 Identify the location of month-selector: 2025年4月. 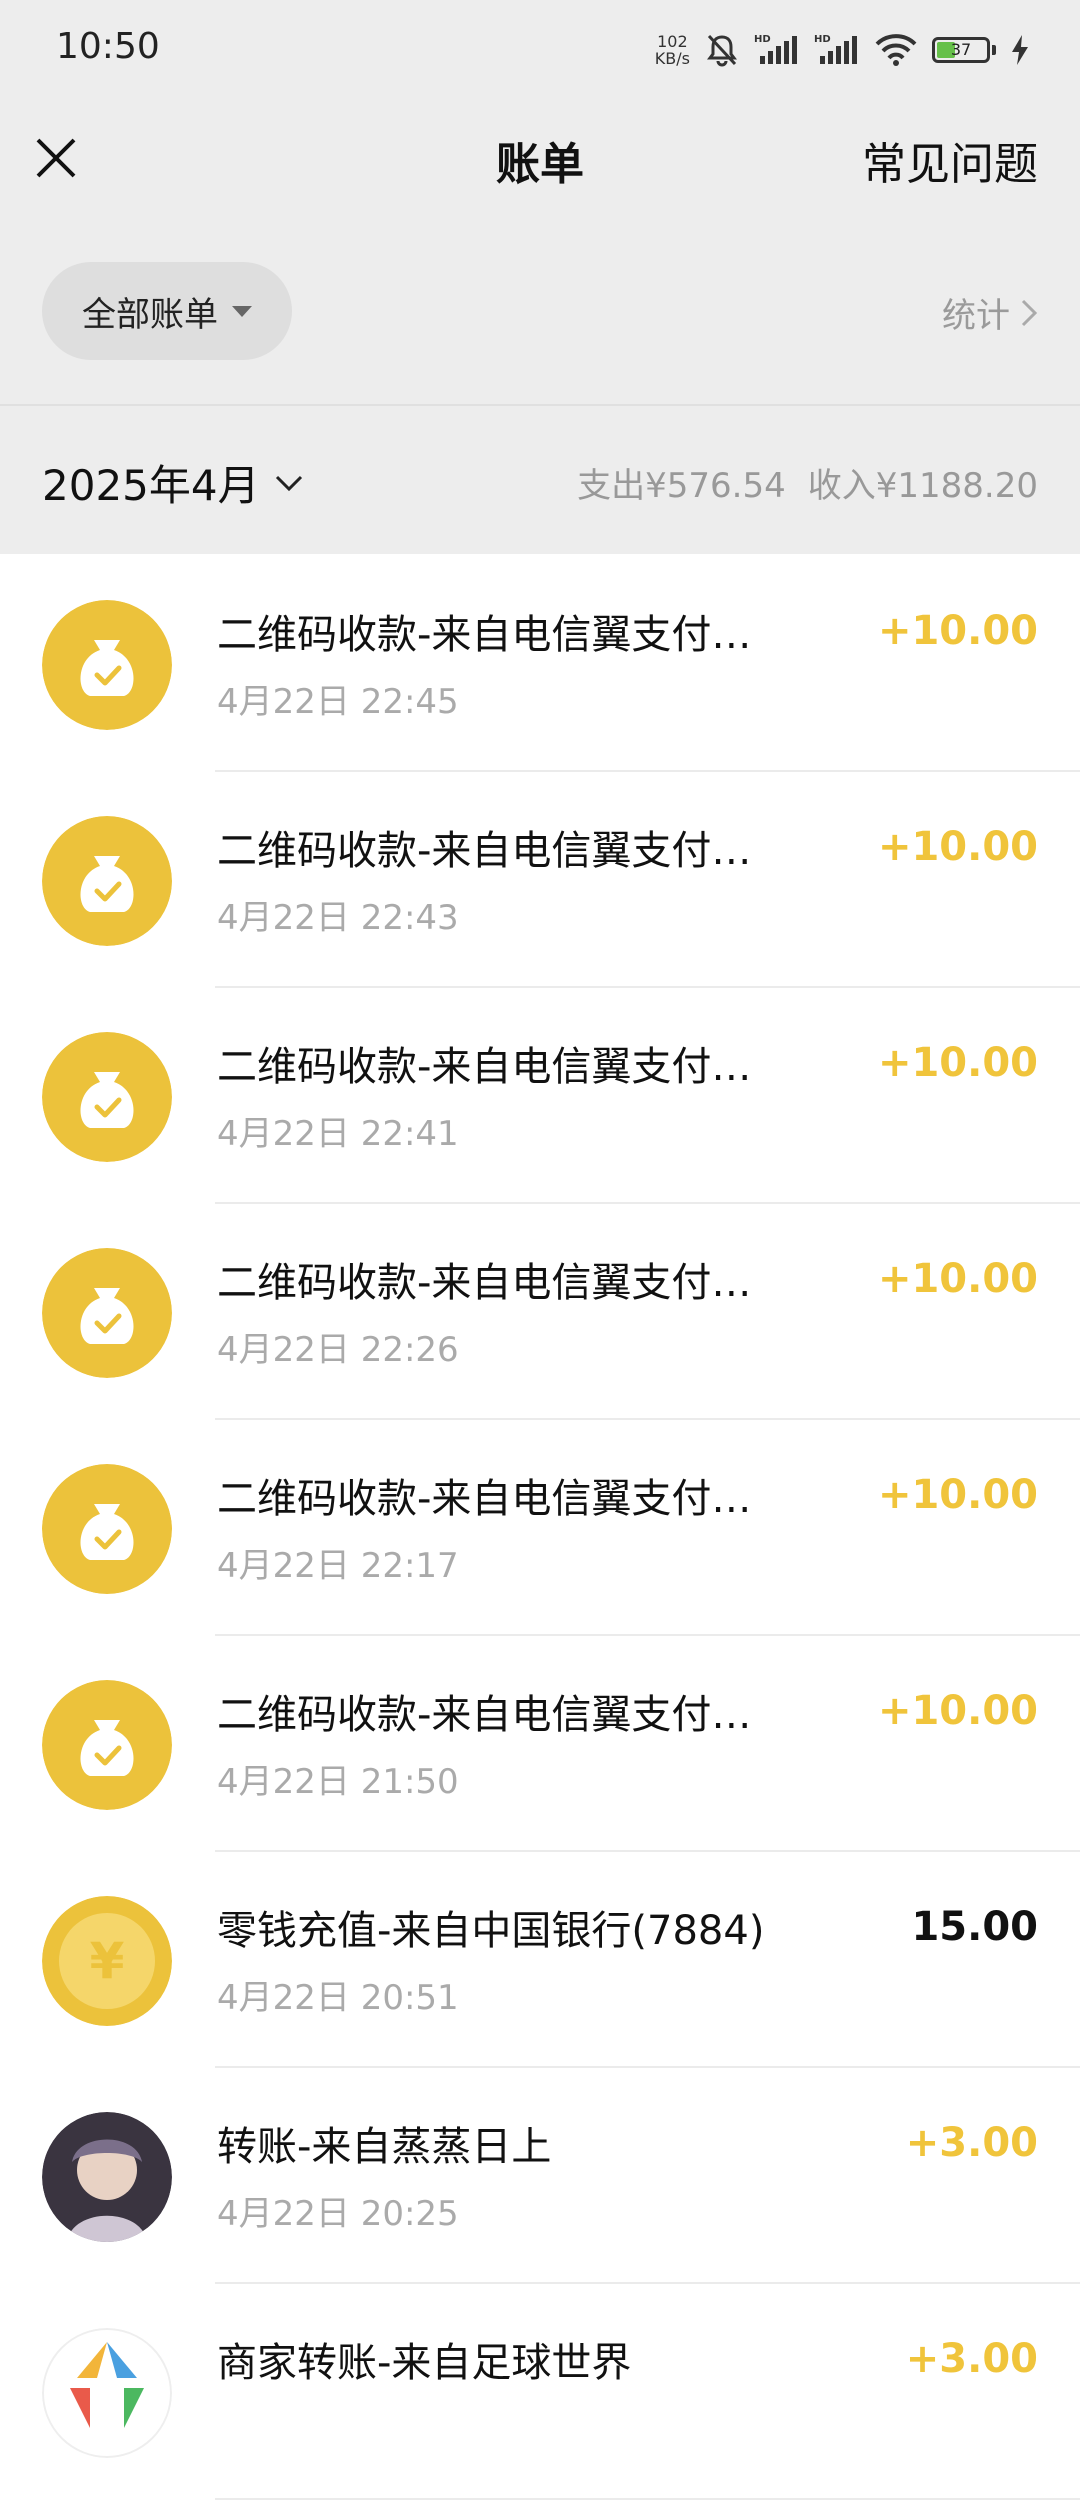
(173, 482).